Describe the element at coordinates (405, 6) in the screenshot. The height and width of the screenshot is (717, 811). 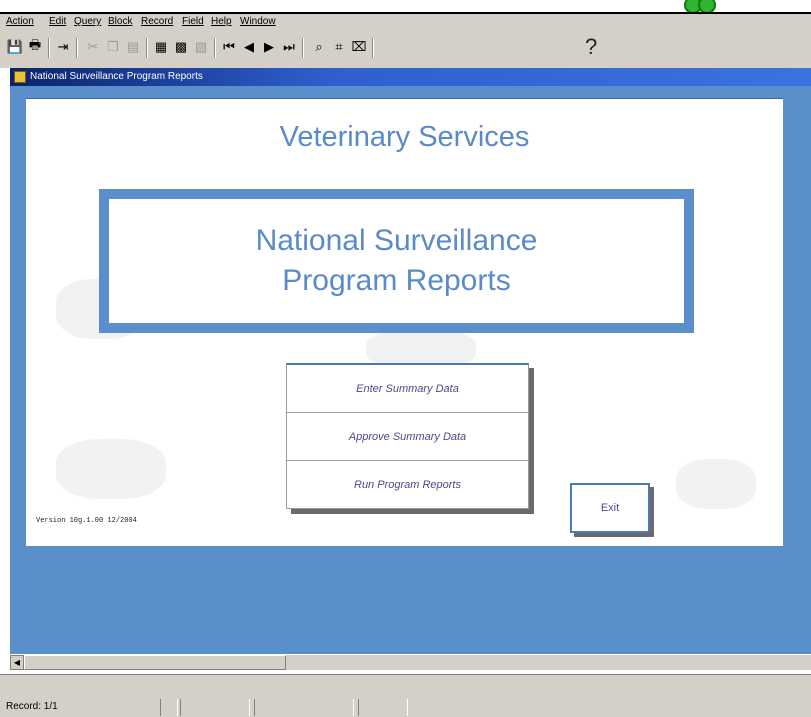
I see `top-caption-strip` at that location.